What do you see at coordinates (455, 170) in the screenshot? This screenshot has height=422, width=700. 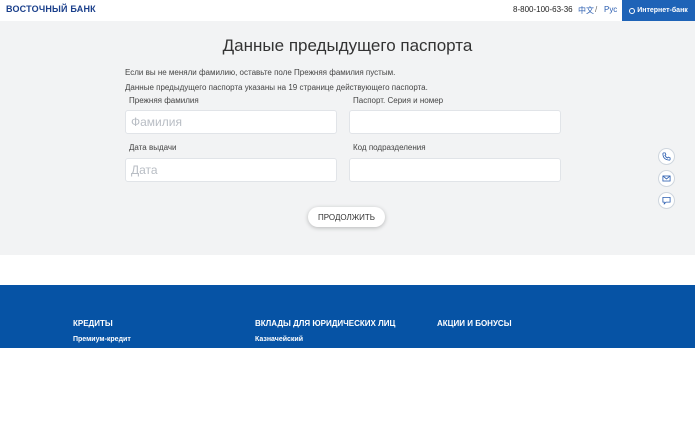 I see `division-code-input` at bounding box center [455, 170].